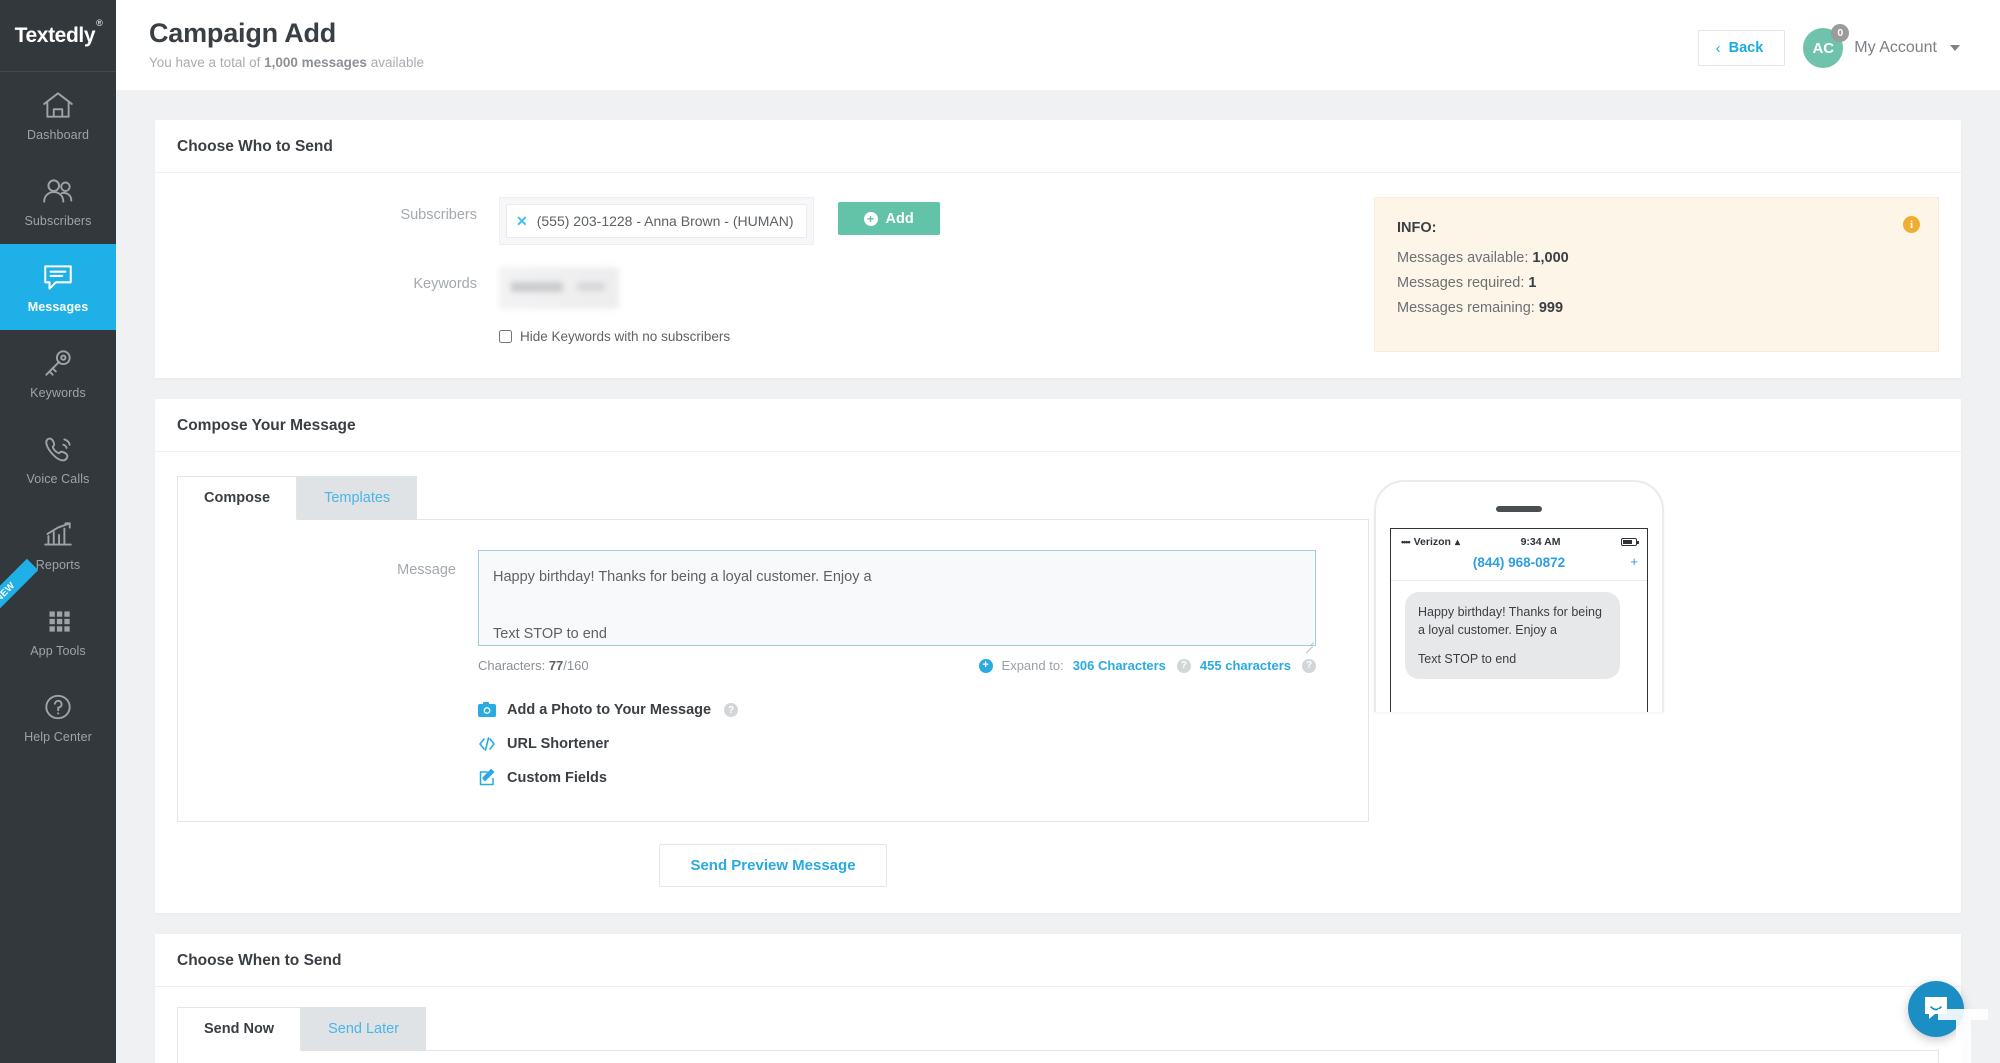  Describe the element at coordinates (395, 63) in the screenshot. I see `subtitle-suffix: available` at that location.